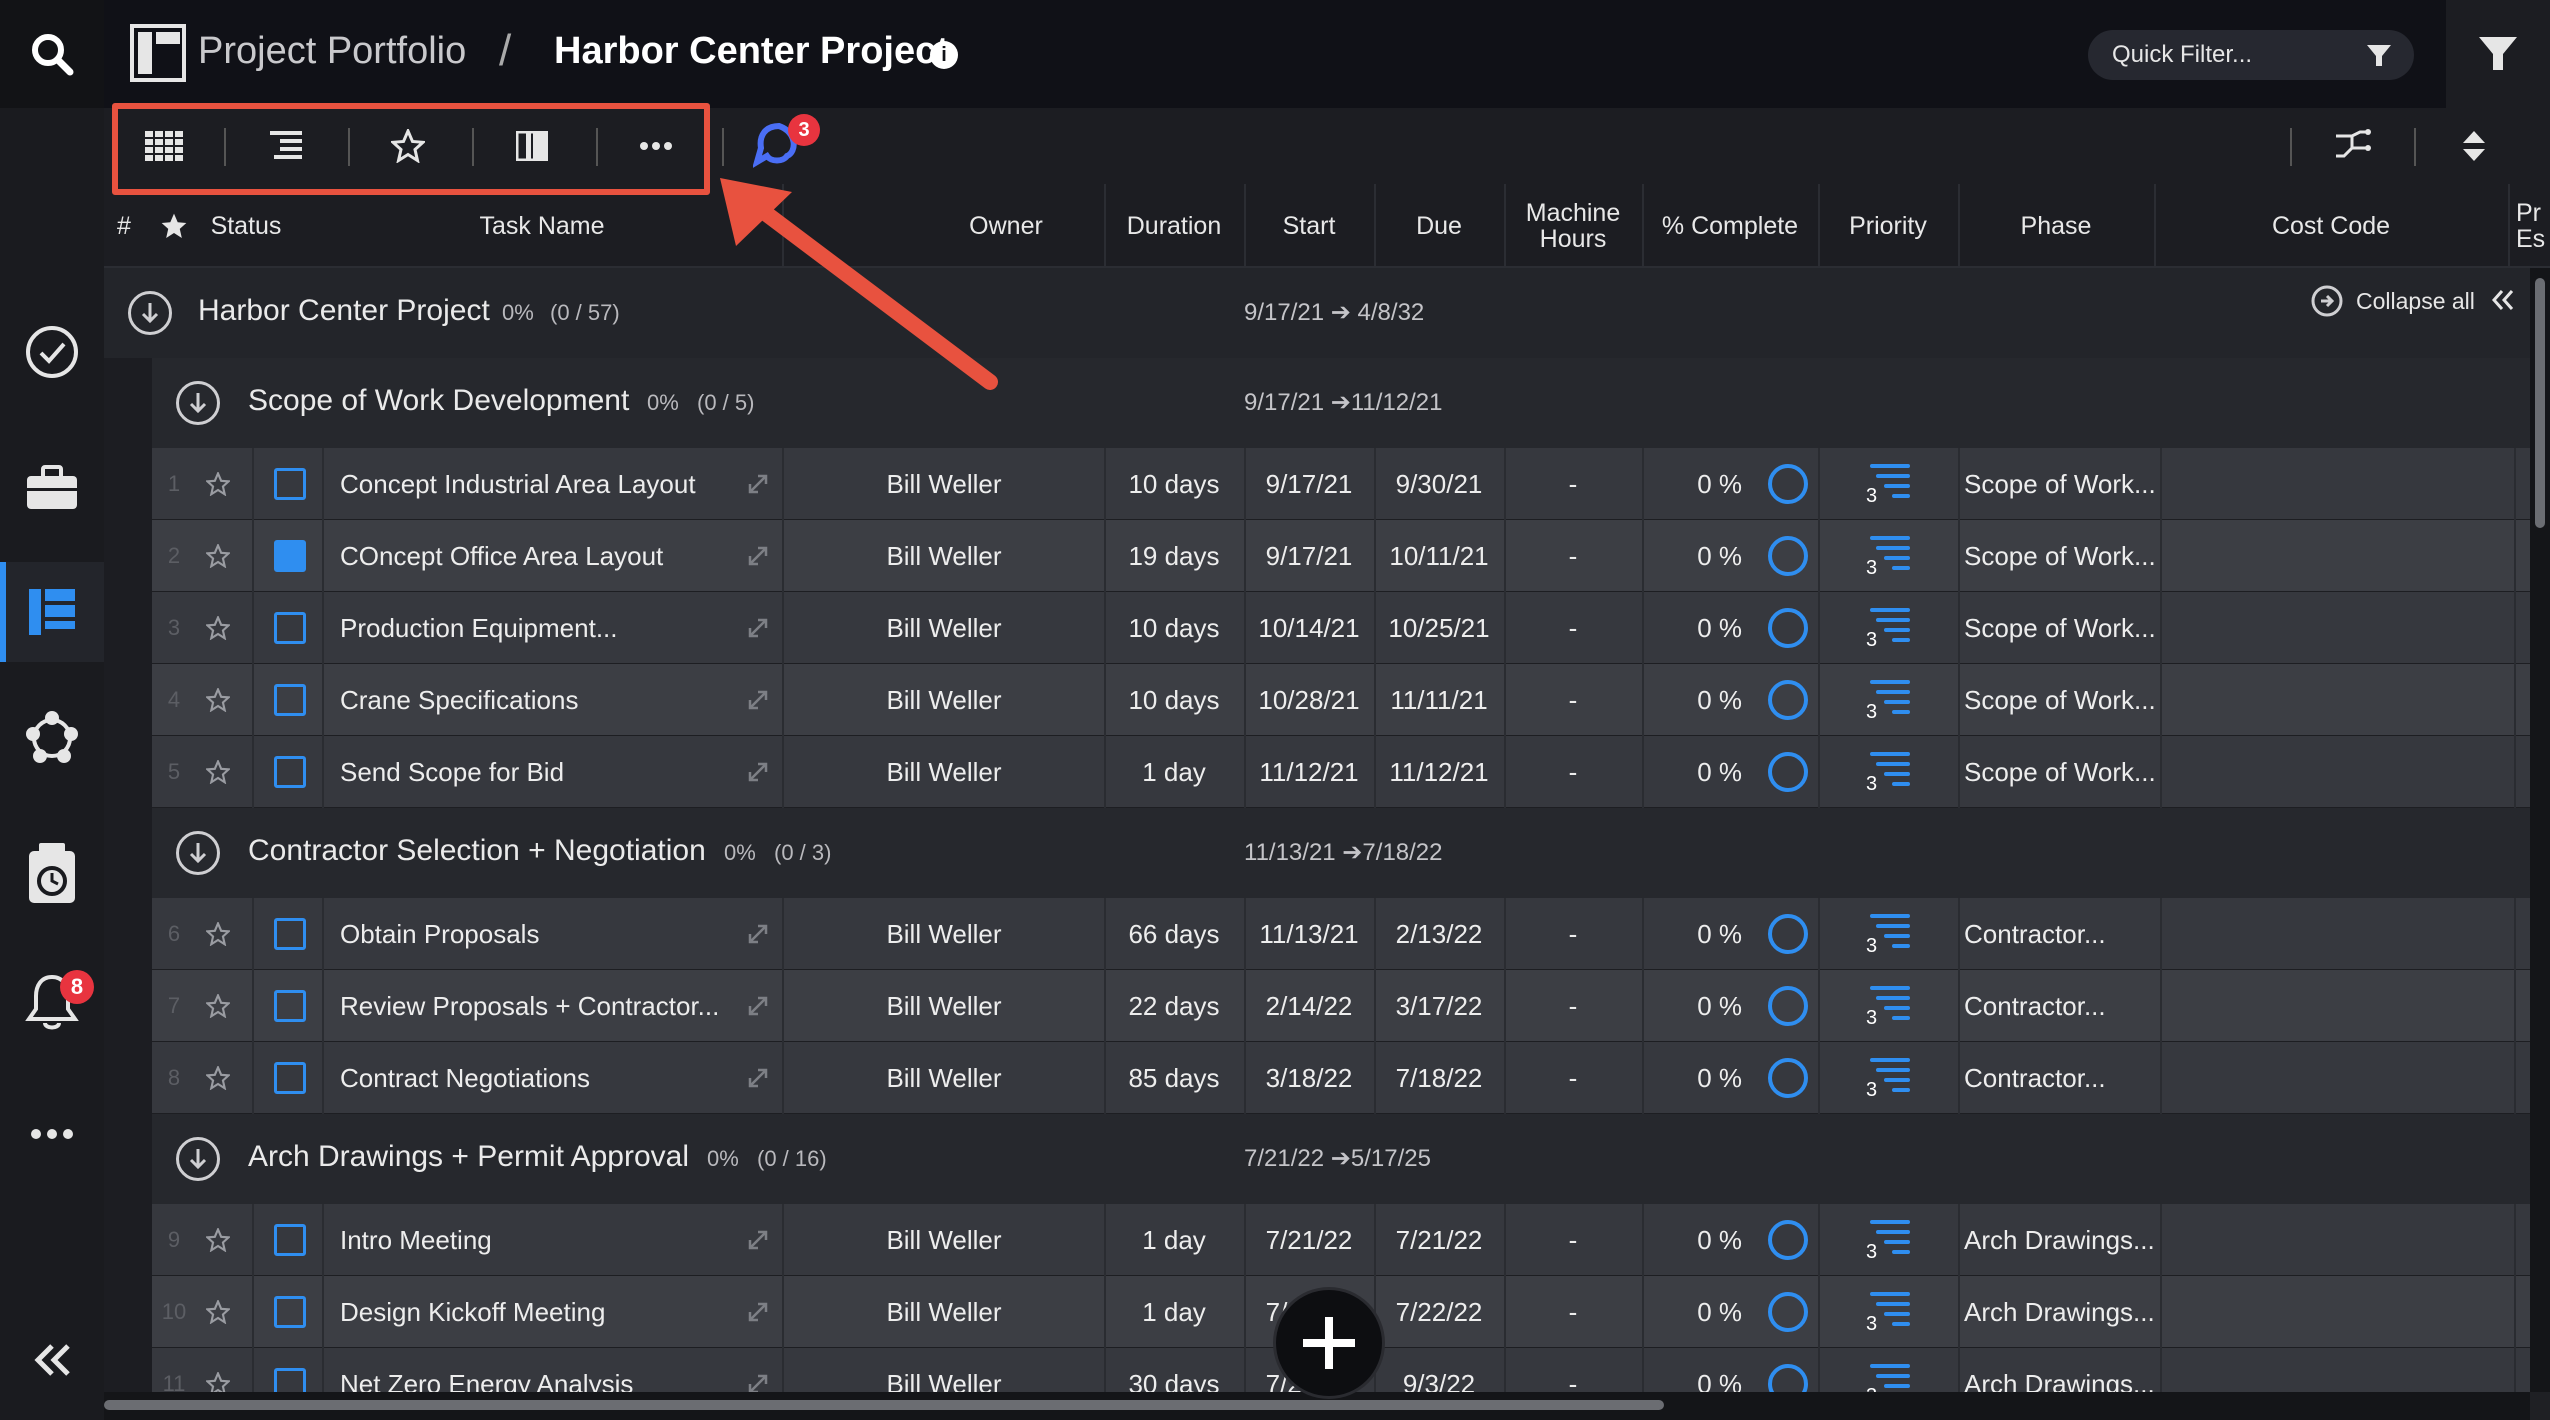 This screenshot has width=2550, height=1420. Describe the element at coordinates (1174, 1078) in the screenshot. I see `duration: 85 days` at that location.